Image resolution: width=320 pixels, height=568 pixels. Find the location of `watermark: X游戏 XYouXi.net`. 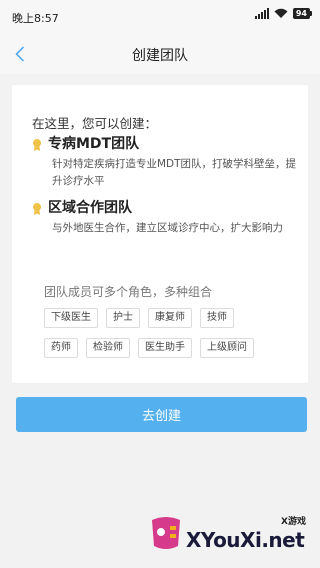

watermark: X游戏 XYouXi.net is located at coordinates (234, 538).